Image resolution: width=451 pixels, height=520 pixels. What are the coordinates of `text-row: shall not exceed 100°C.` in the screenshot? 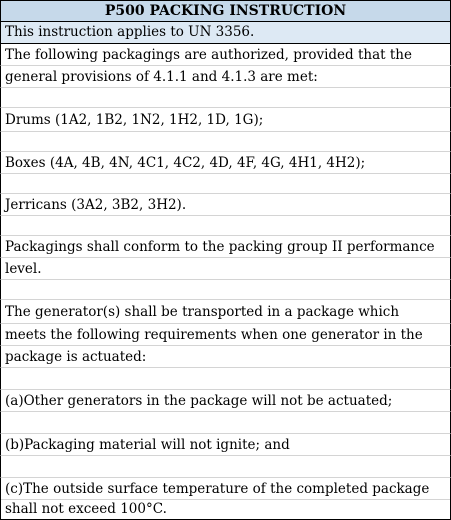 It's located at (225, 509).